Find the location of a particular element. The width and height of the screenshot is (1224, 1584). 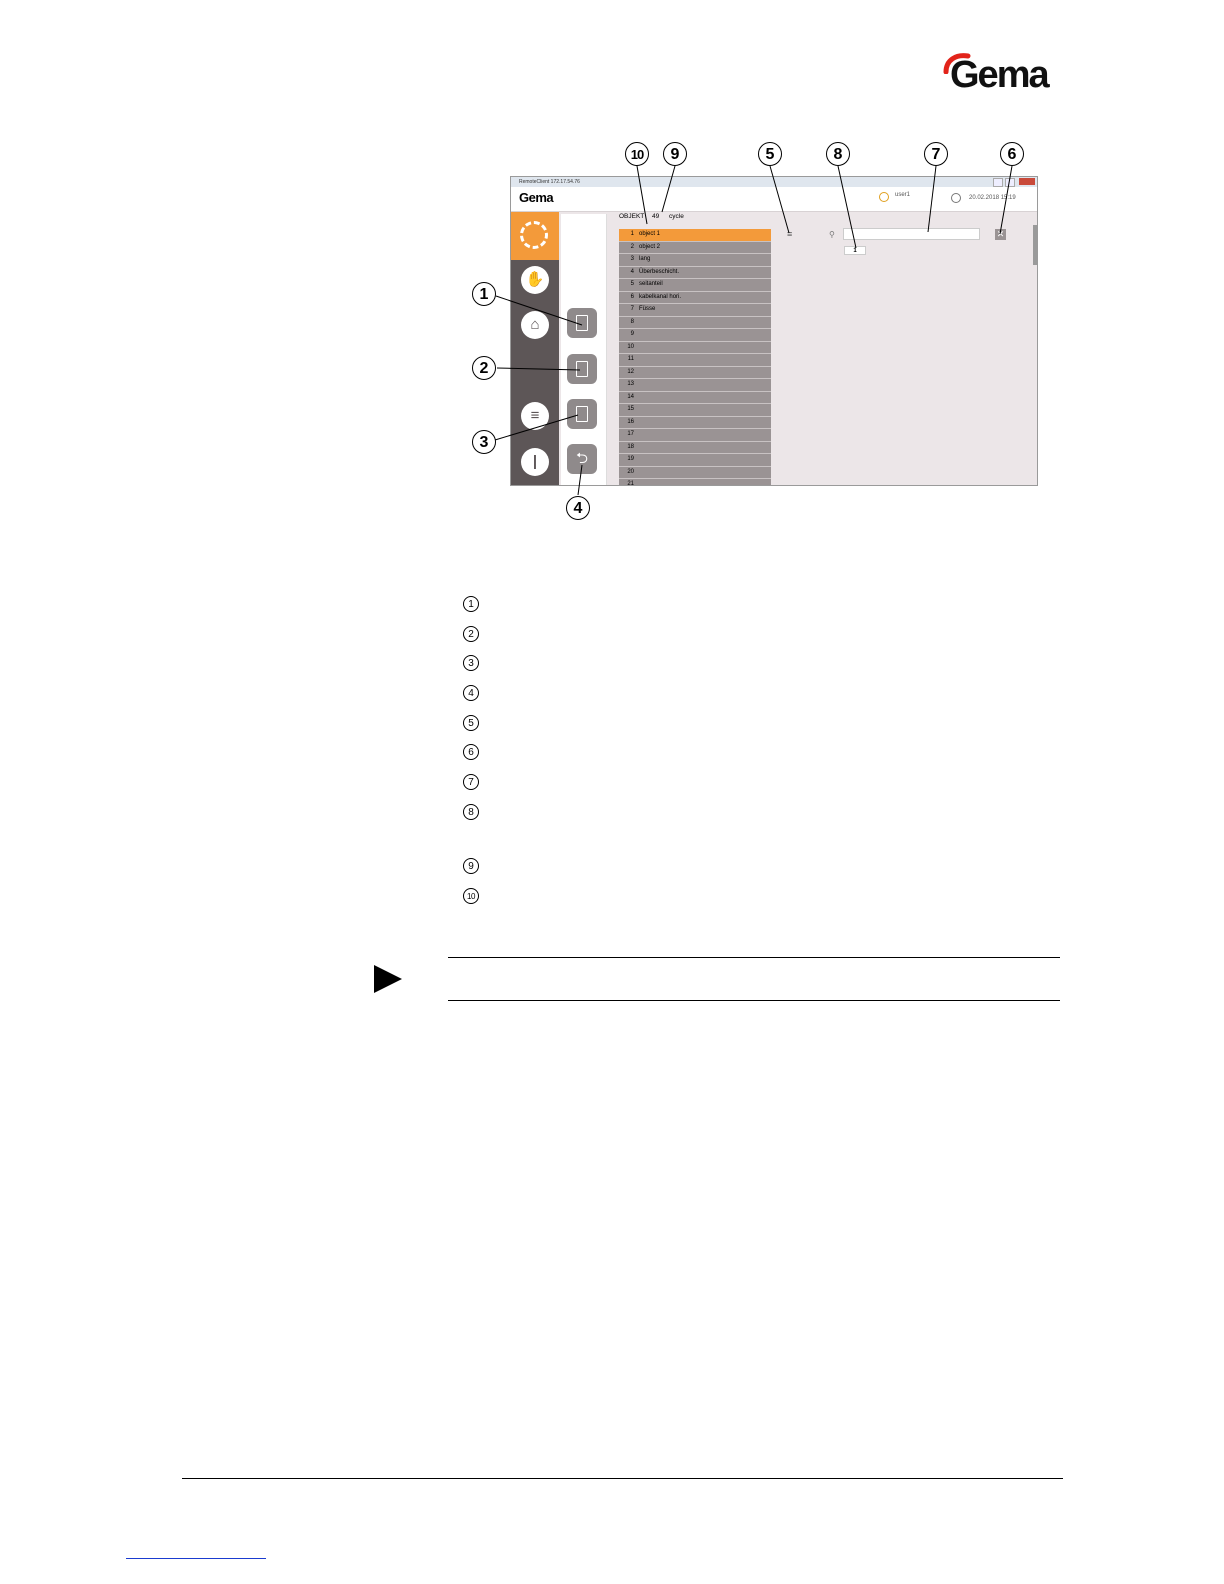

callout-4: 4 is located at coordinates (578, 508).